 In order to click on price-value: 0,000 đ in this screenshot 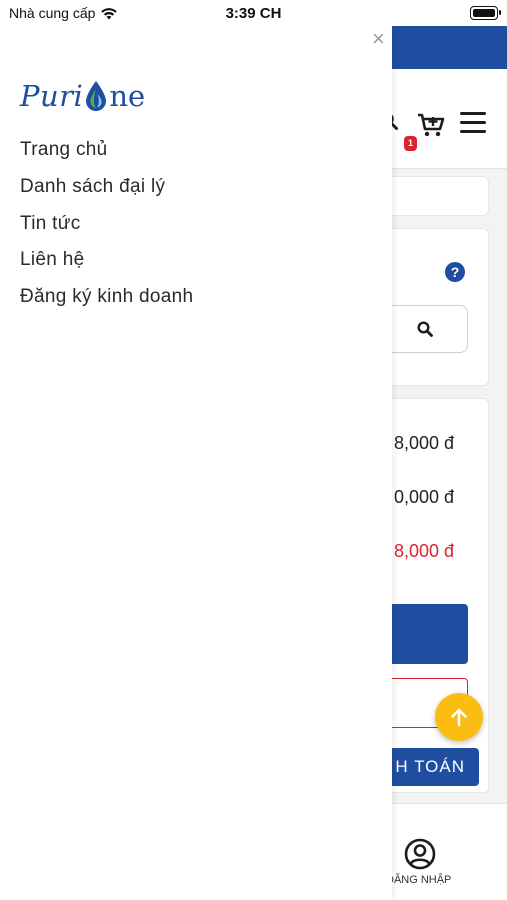, I will do `click(424, 497)`.